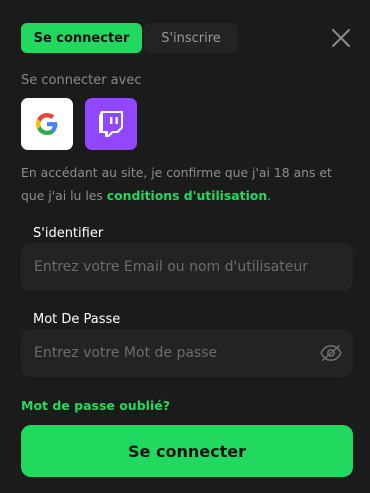  I want to click on password-field-wrap, so click(187, 353).